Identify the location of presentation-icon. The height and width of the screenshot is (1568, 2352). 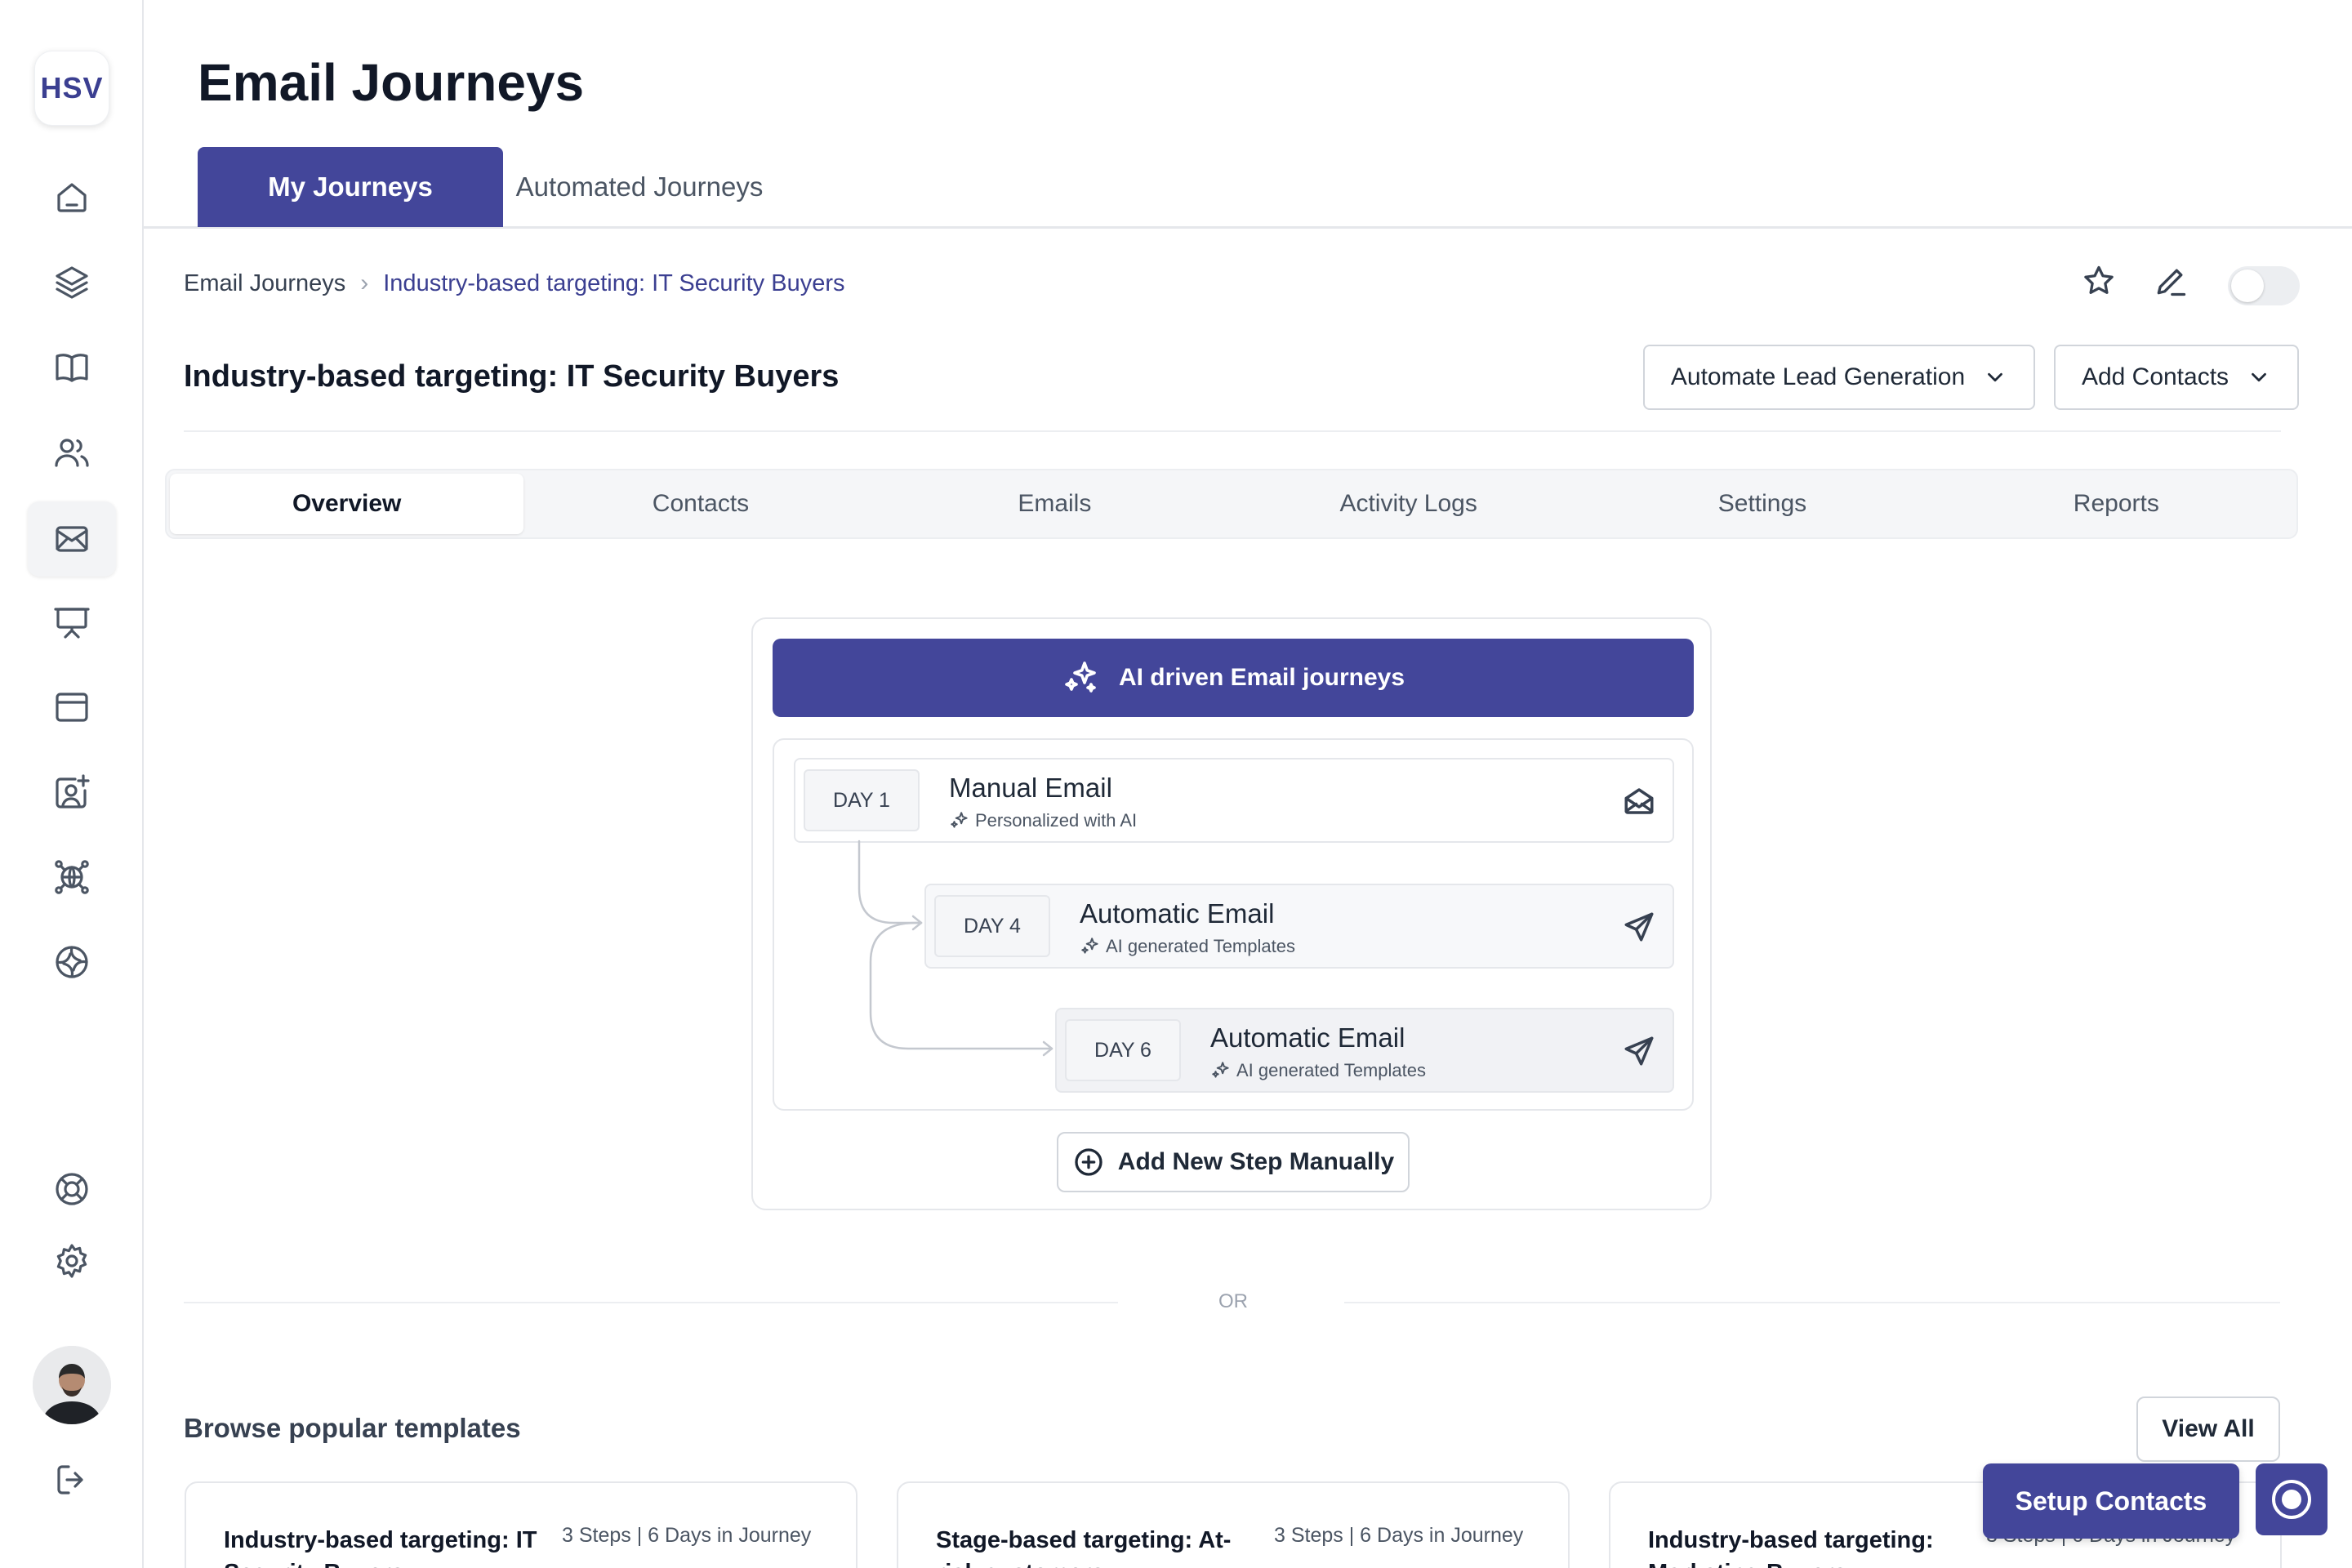
(72, 623).